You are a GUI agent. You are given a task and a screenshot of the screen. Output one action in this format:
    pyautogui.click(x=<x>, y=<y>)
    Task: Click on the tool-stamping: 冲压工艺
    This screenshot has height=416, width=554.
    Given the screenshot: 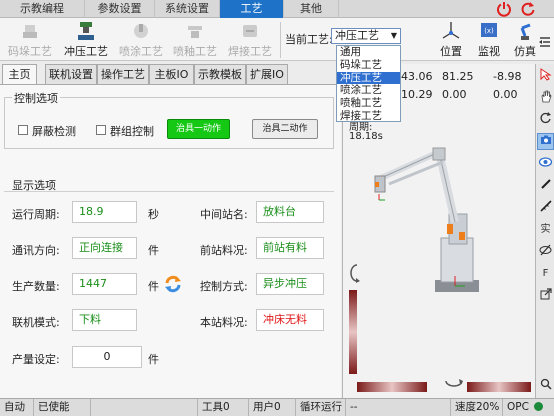 What is the action you would take?
    pyautogui.click(x=86, y=40)
    